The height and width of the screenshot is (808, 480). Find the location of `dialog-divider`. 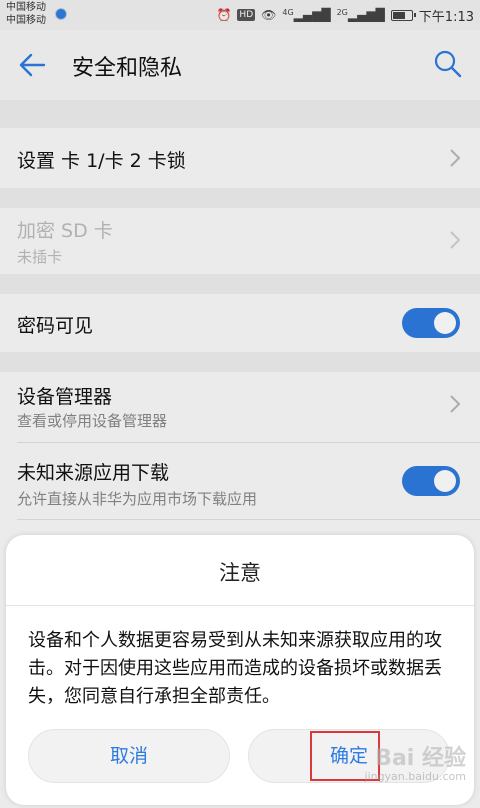

dialog-divider is located at coordinates (240, 605).